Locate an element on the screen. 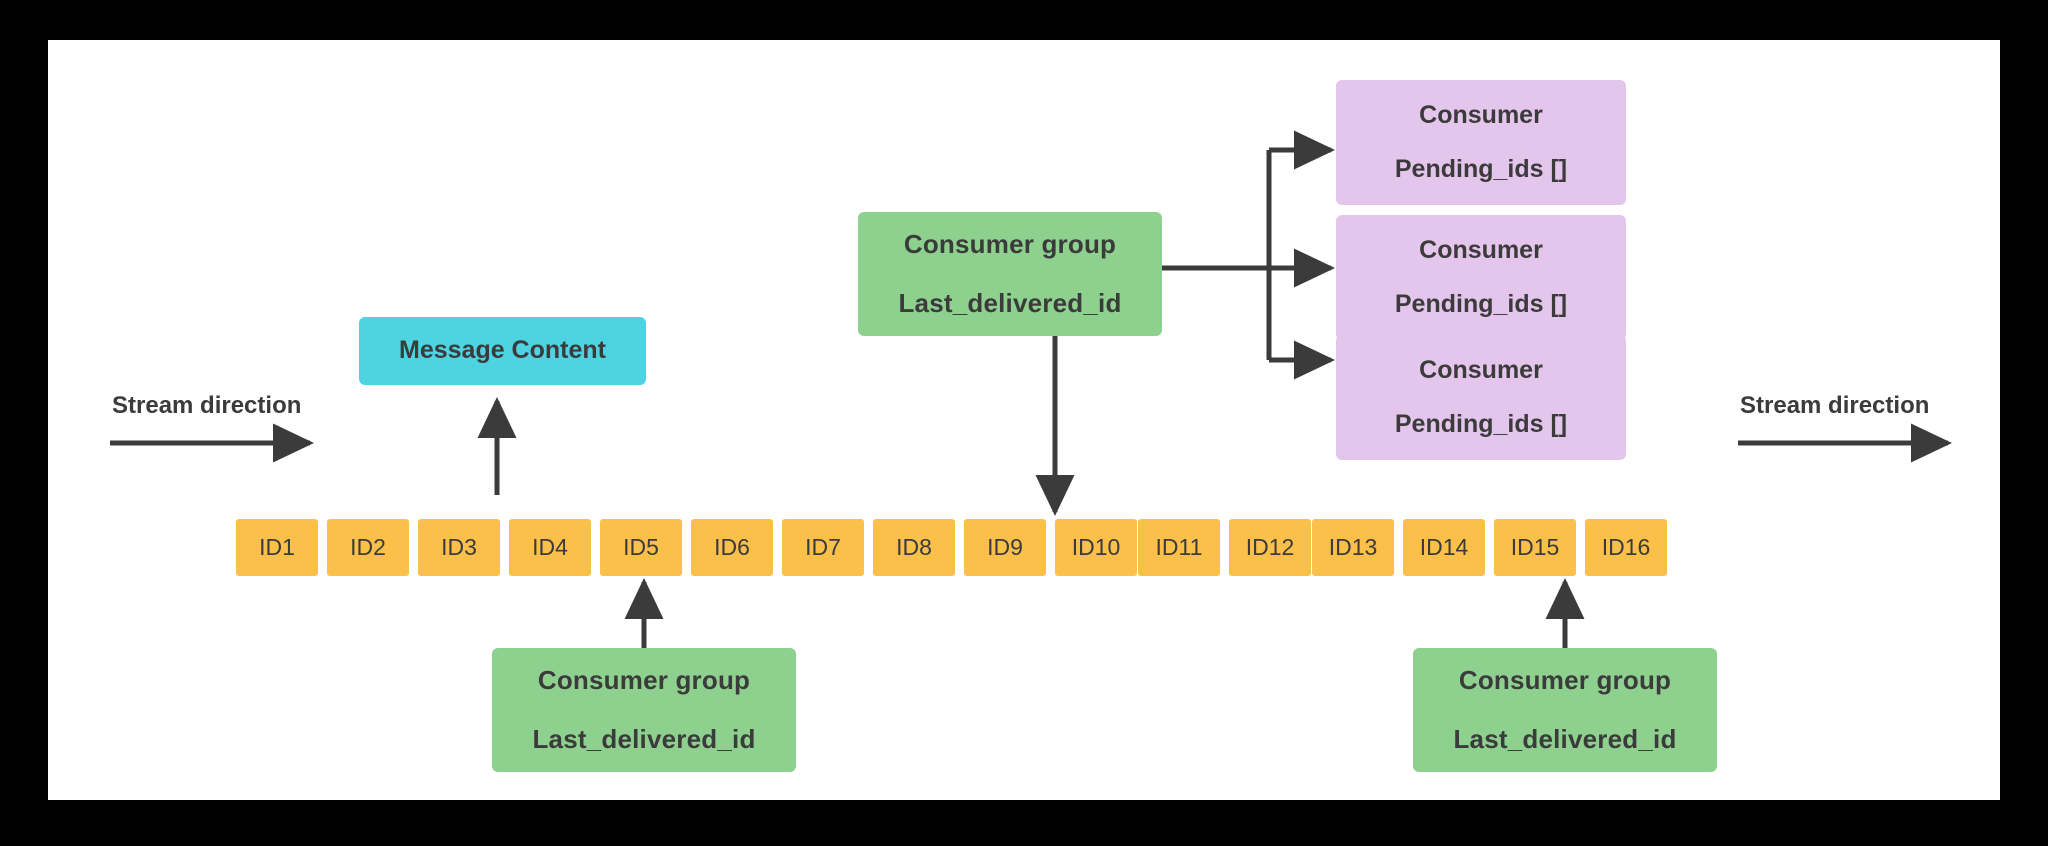 The height and width of the screenshot is (846, 2048). stream-entry-label: ID12 is located at coordinates (1270, 547).